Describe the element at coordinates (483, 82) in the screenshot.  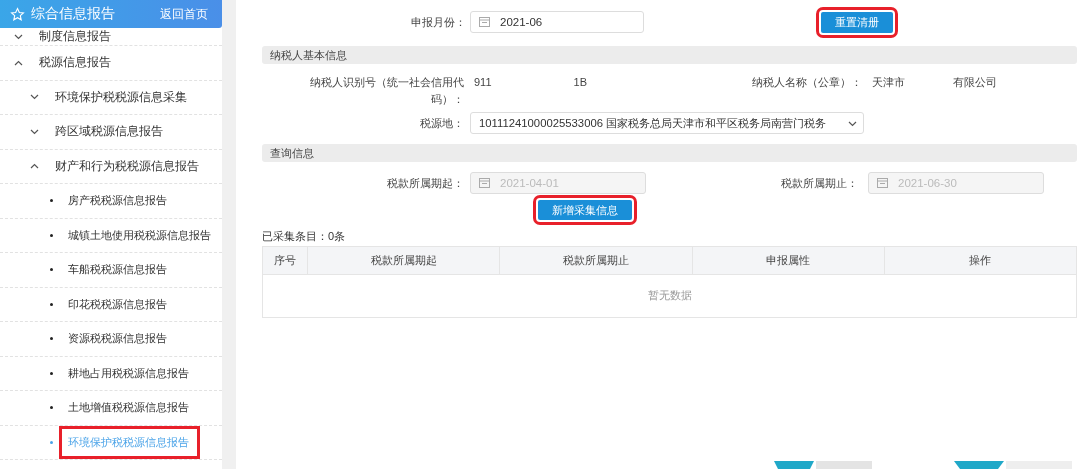
I see `field-value: 911` at that location.